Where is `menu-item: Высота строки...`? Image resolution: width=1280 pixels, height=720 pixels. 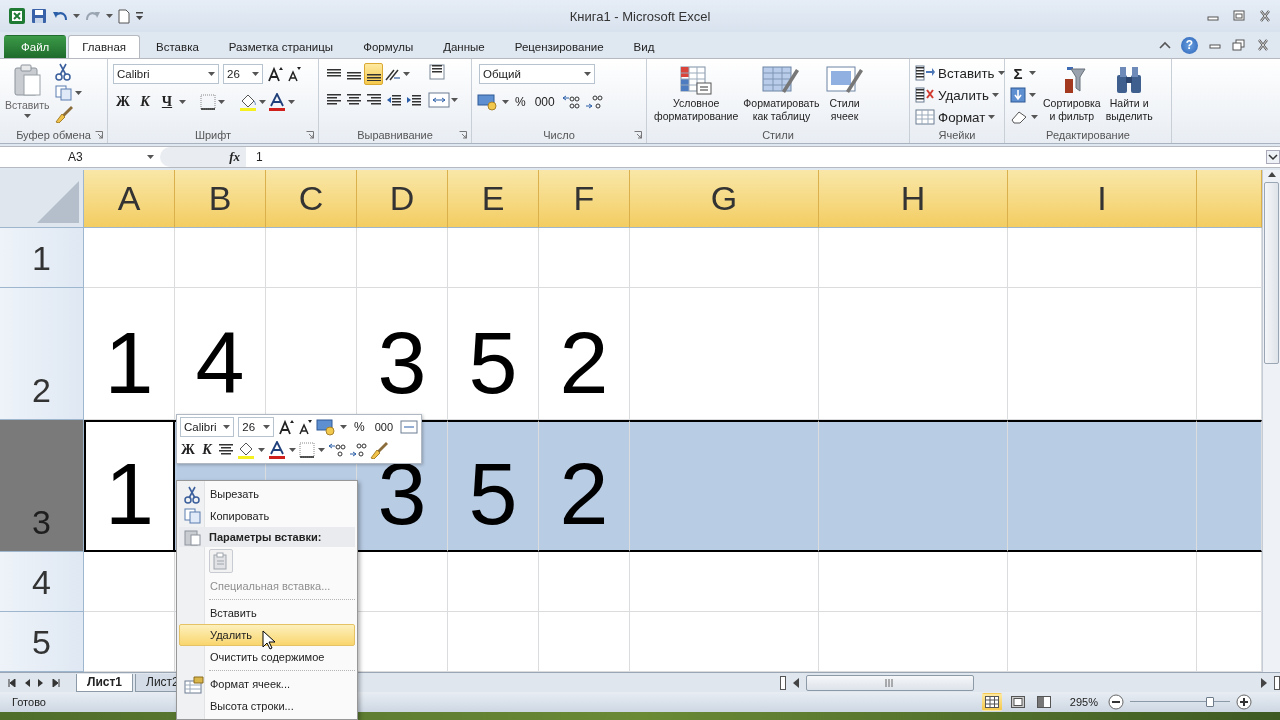 menu-item: Высота строки... is located at coordinates (267, 706).